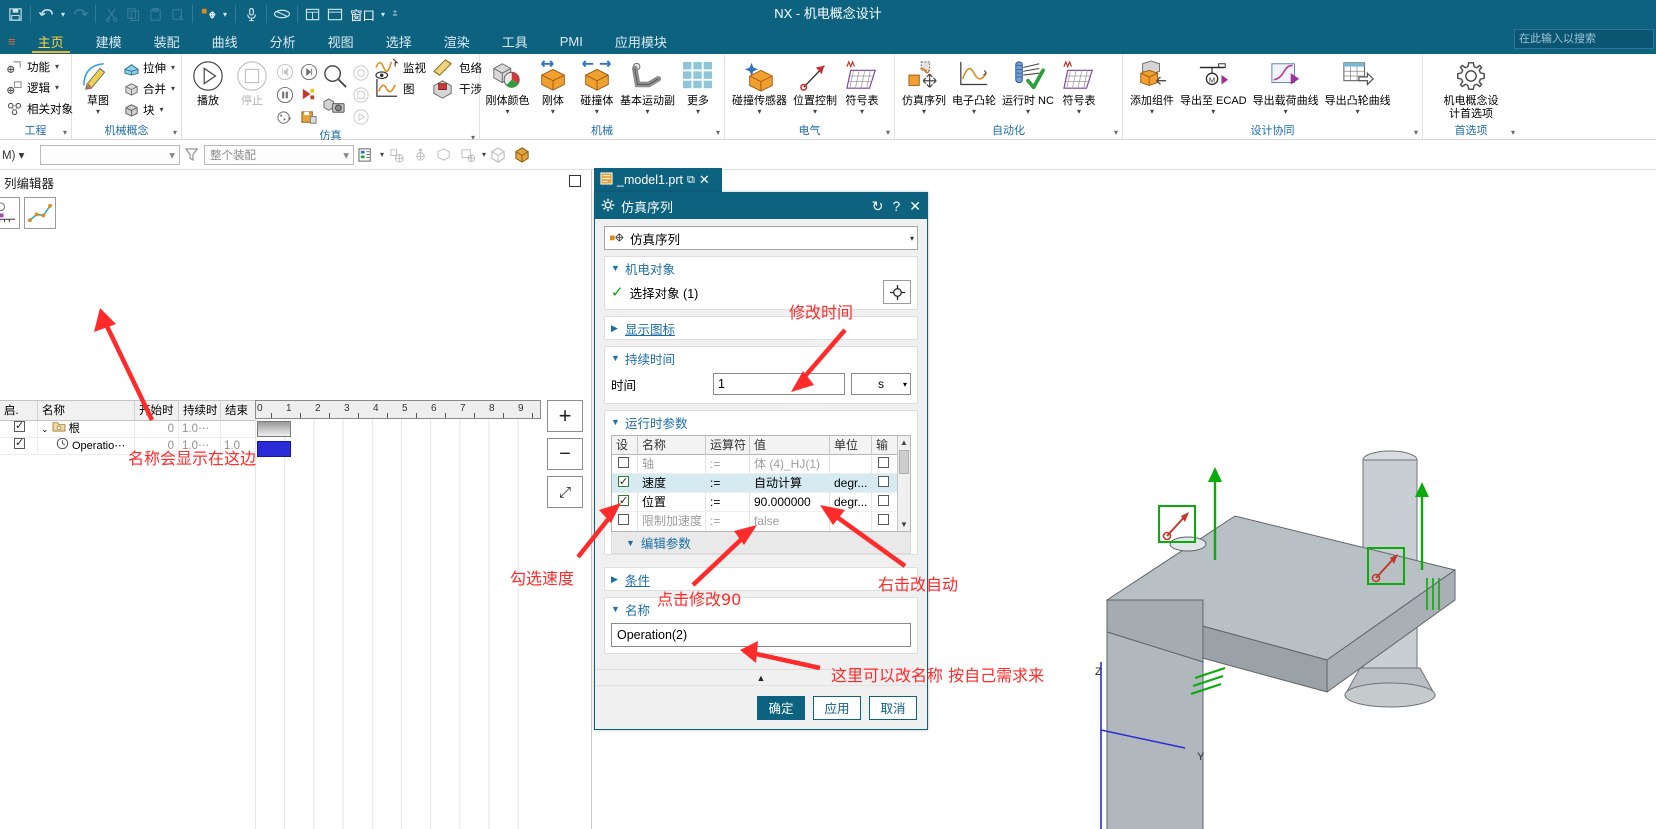 This screenshot has height=829, width=1656. What do you see at coordinates (148, 67) in the screenshot?
I see `ribbon-item-extrude: 拉伸 ▾` at bounding box center [148, 67].